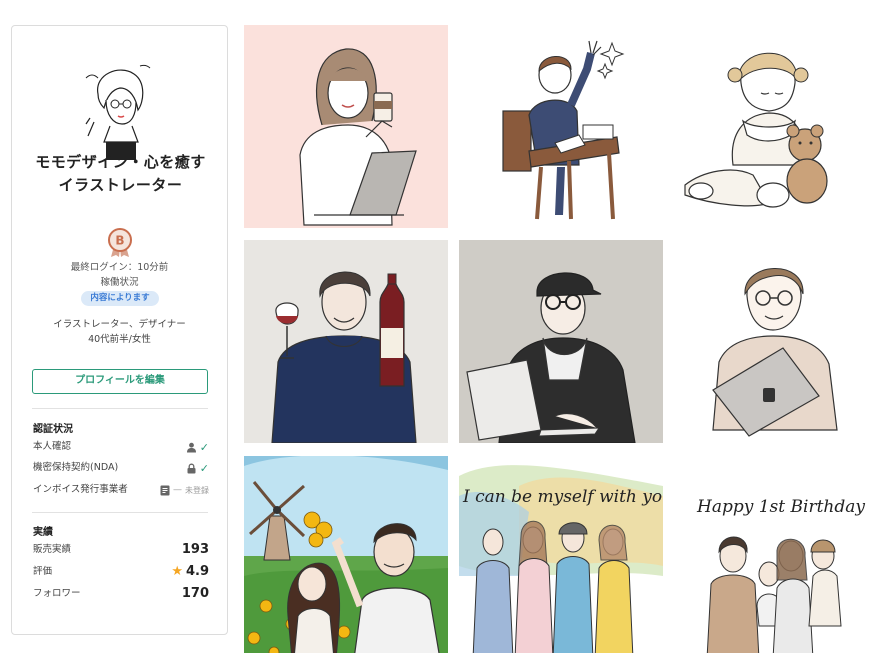 The width and height of the screenshot is (888, 653). Describe the element at coordinates (346, 126) in the screenshot. I see `portfolio-item-woman-coffee-laptop` at that location.